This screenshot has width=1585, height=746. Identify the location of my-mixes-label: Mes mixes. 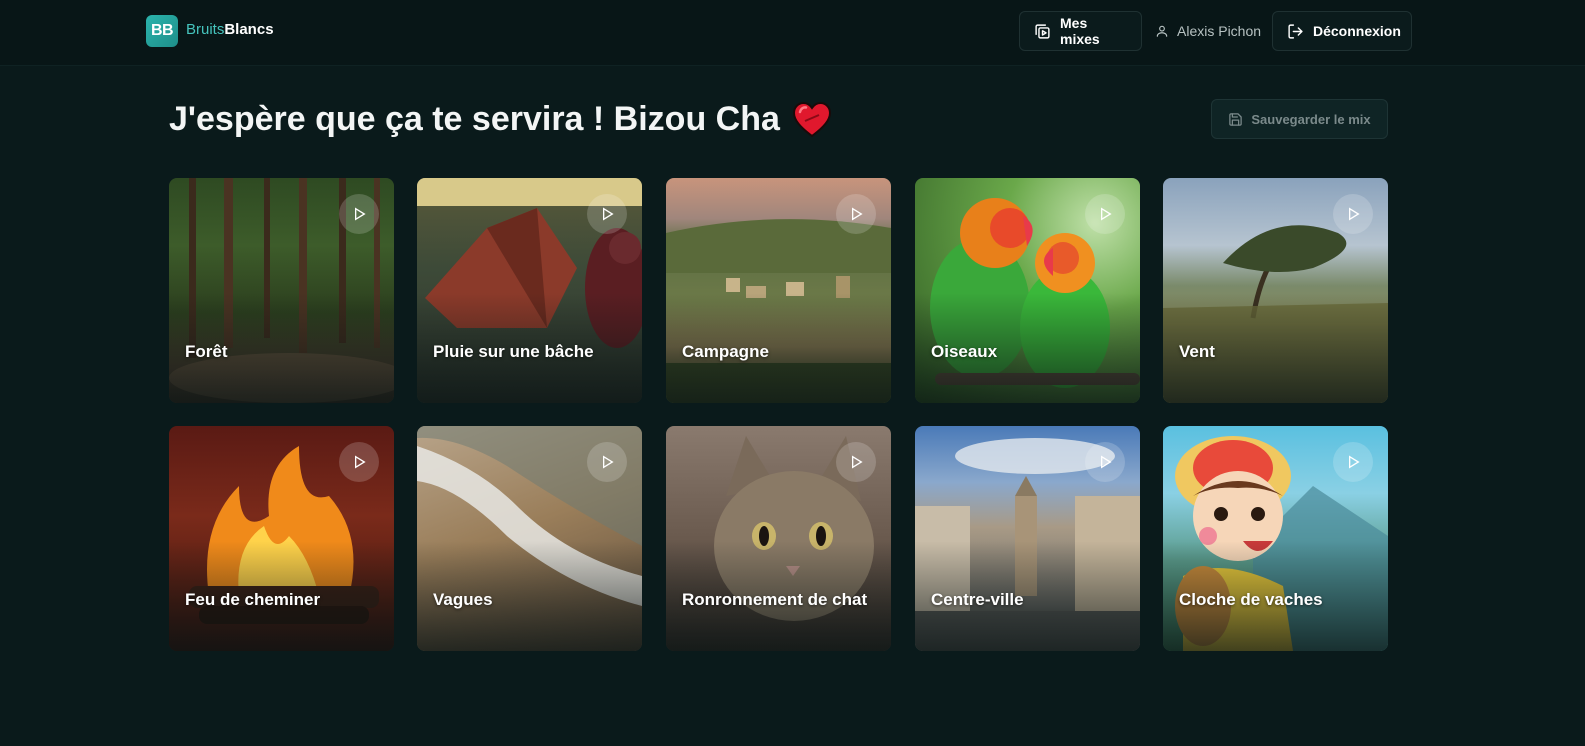
(1080, 31).